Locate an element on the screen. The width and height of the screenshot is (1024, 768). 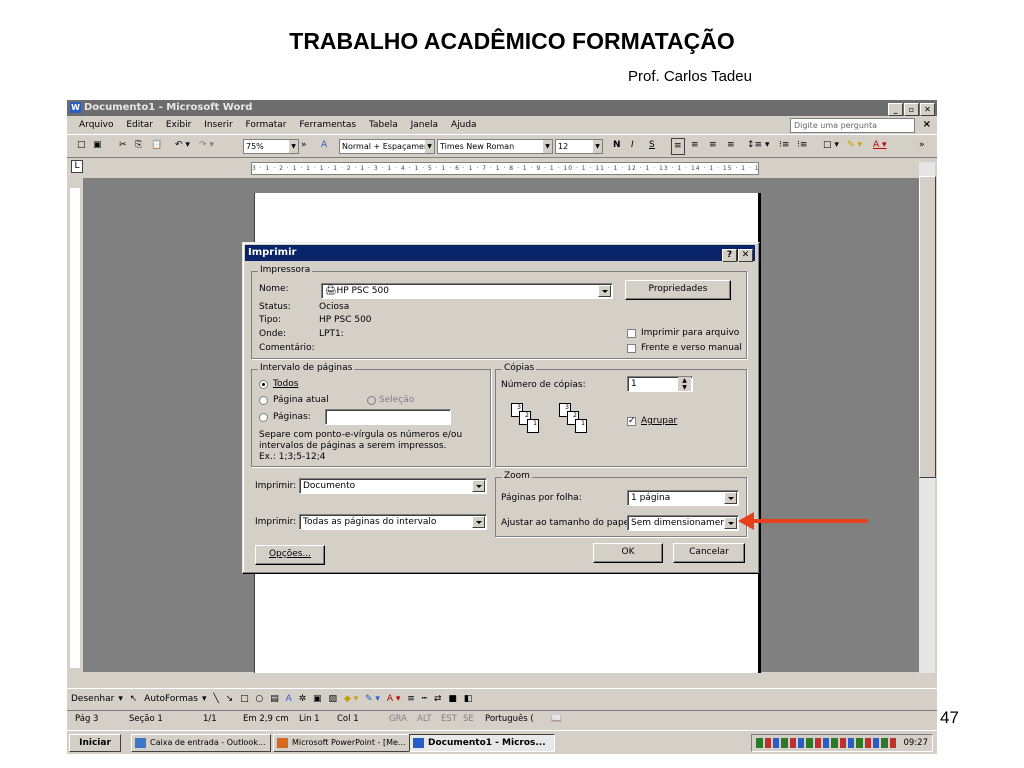
print-to-file-checkbox is located at coordinates (631, 333).